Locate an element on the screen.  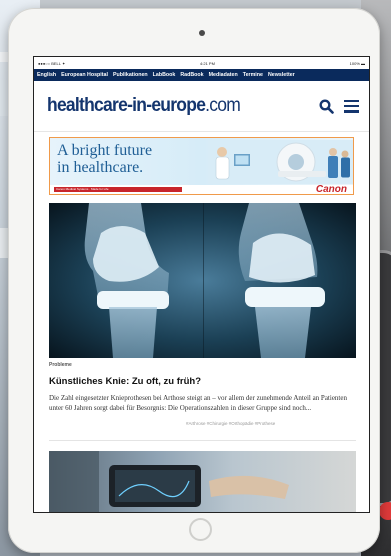
hamburger-menu-icon is located at coordinates (351, 106).